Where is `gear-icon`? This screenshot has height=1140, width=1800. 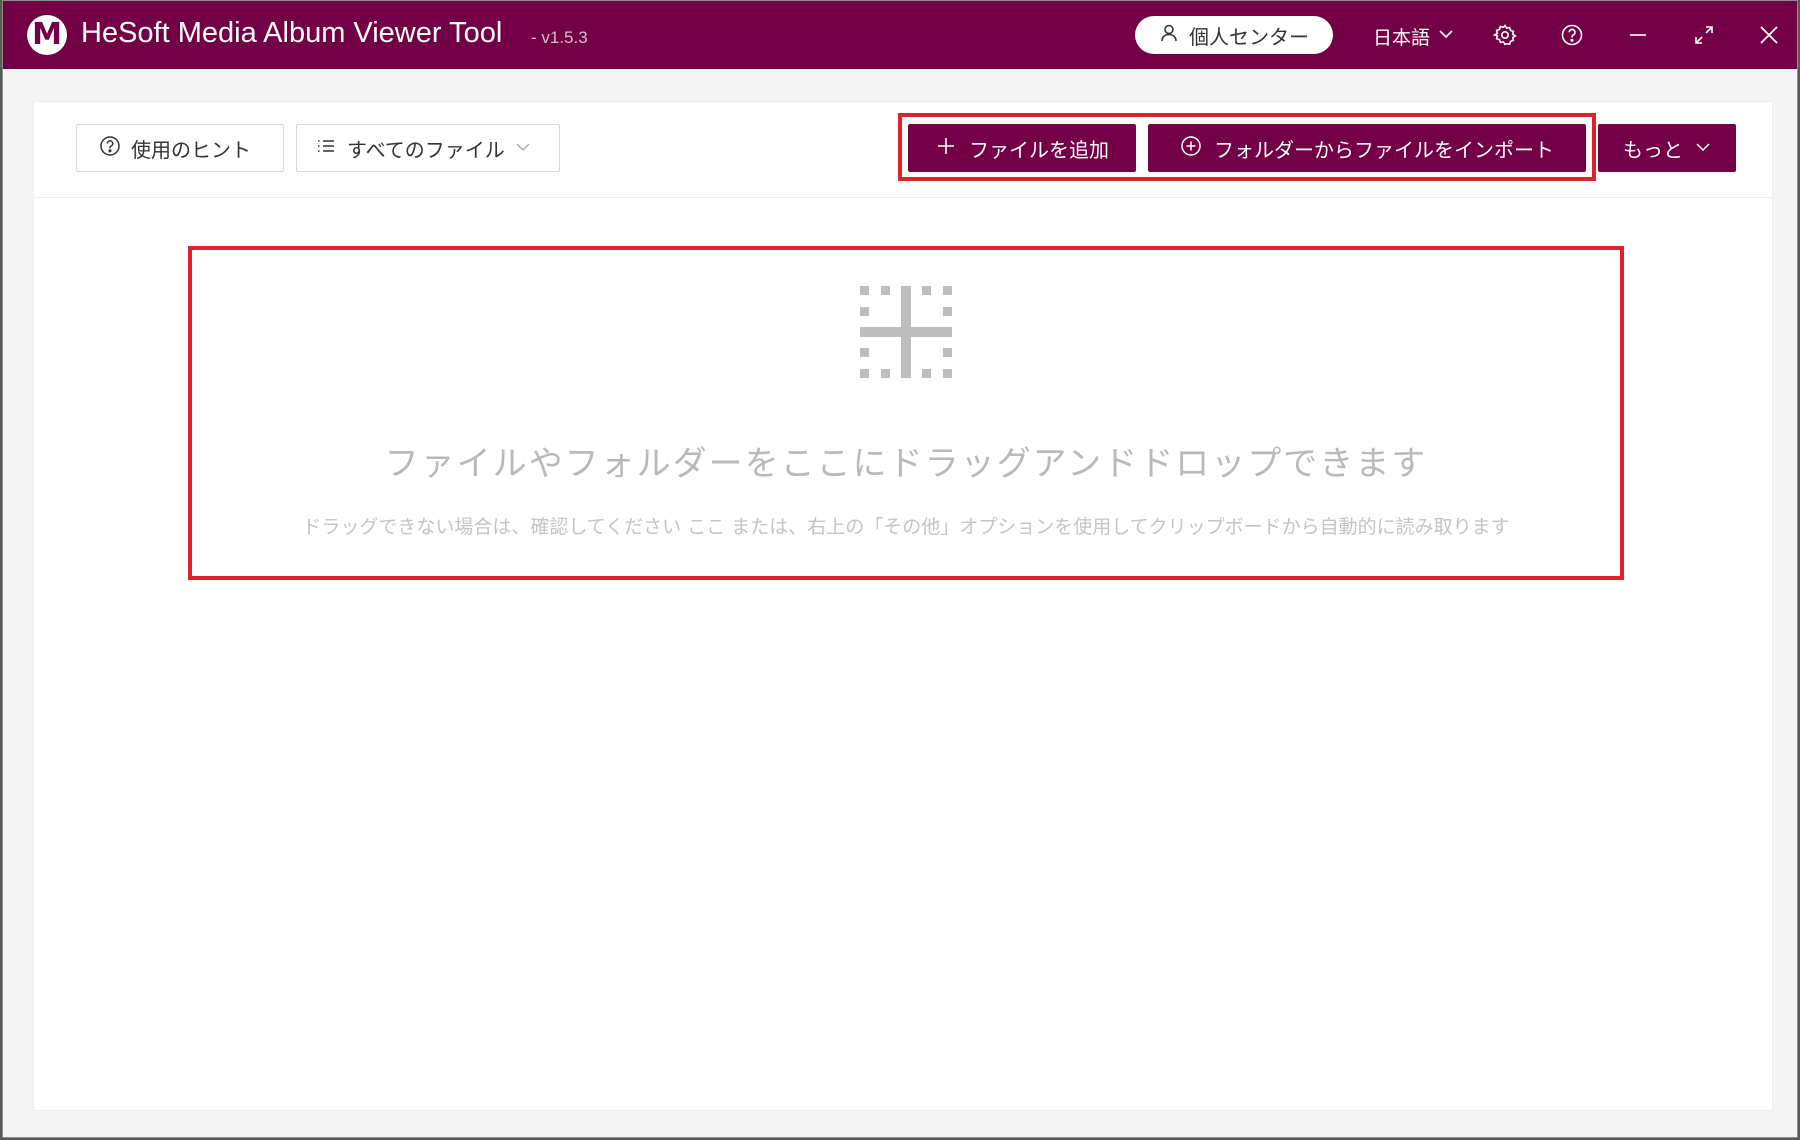 gear-icon is located at coordinates (1505, 35).